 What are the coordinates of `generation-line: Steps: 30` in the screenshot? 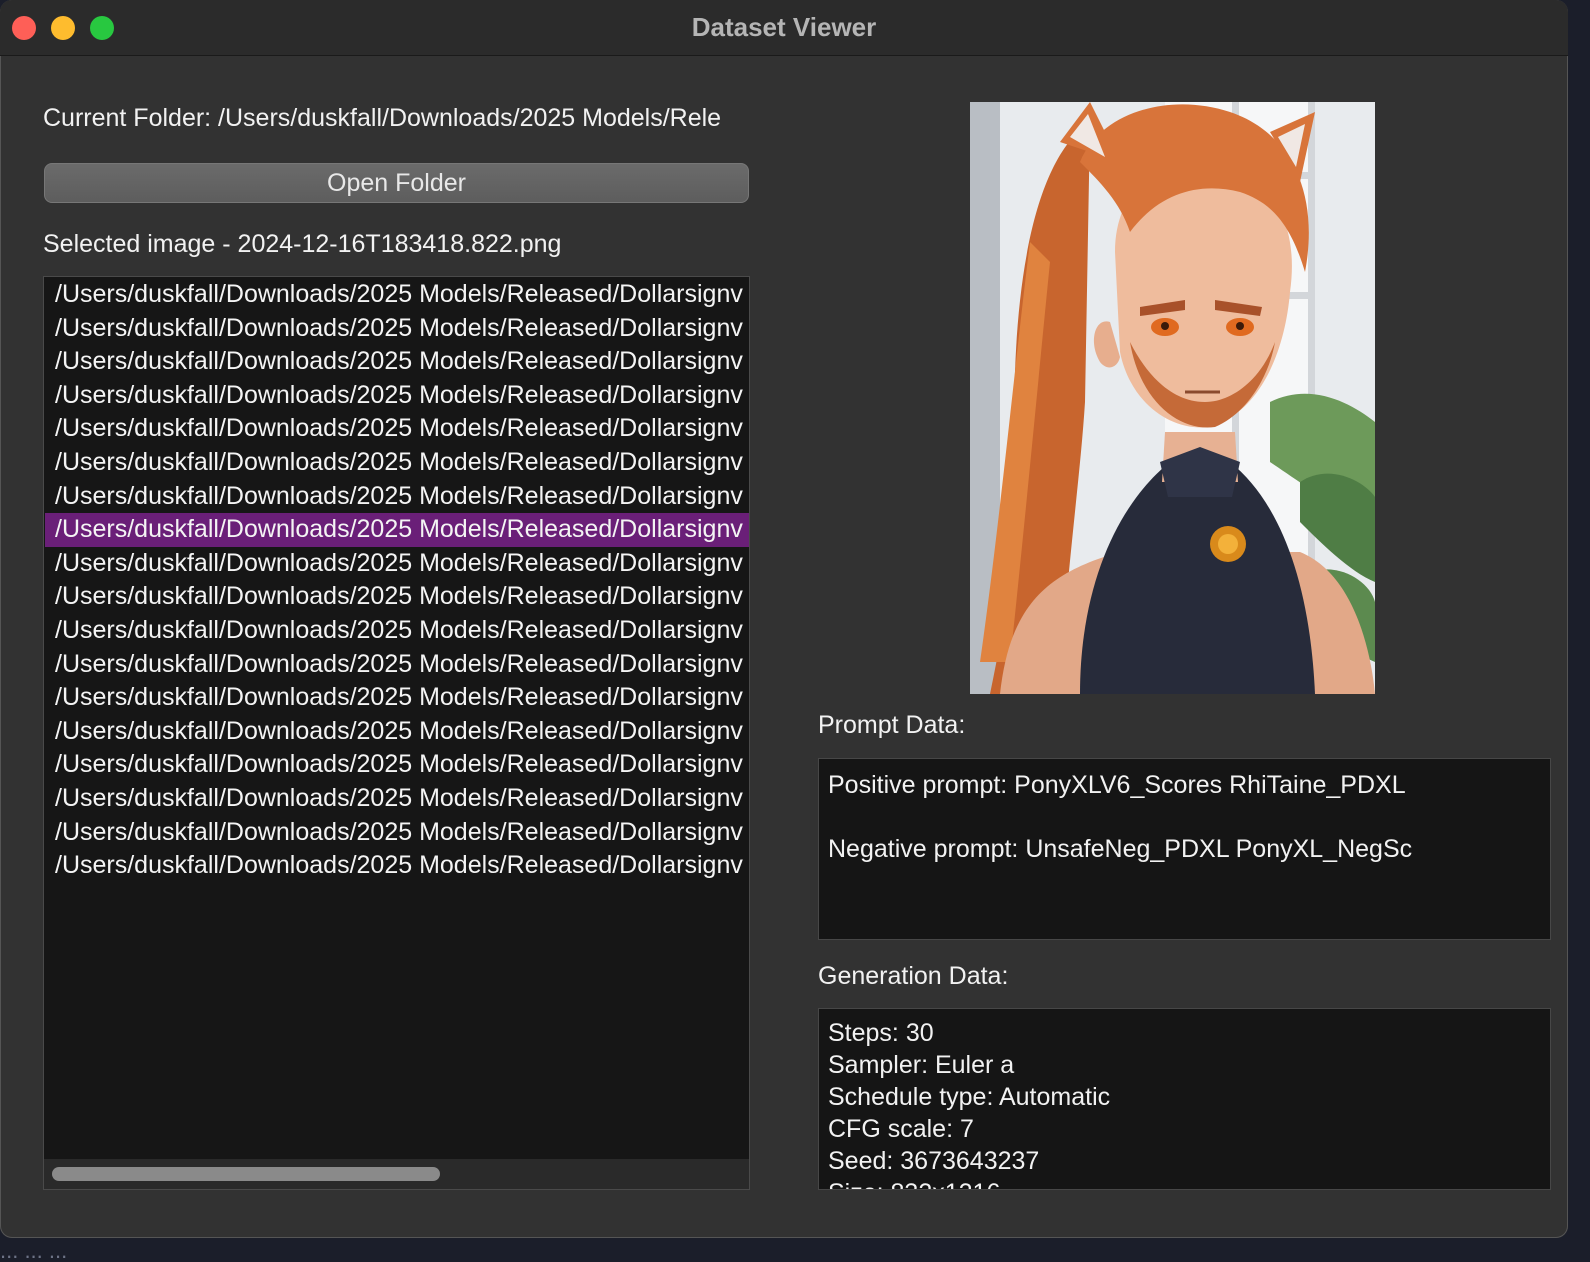 It's located at (881, 1033).